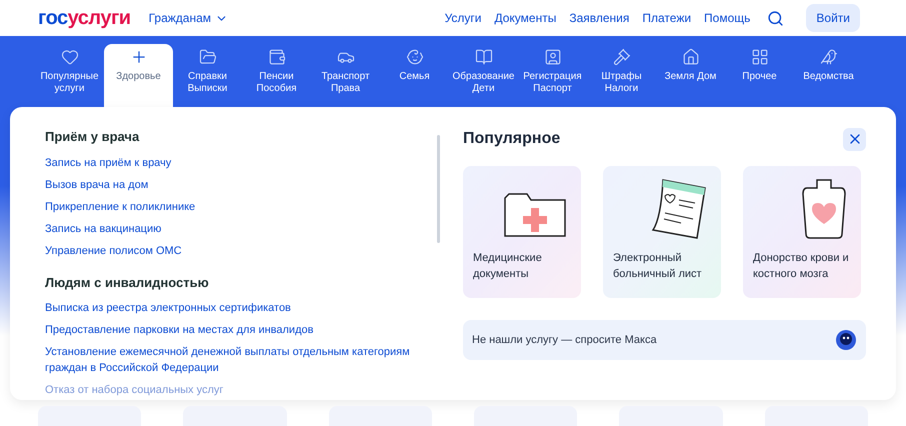 This screenshot has width=906, height=426. I want to click on service-link: Прикрепление к поликлинике, so click(235, 206).